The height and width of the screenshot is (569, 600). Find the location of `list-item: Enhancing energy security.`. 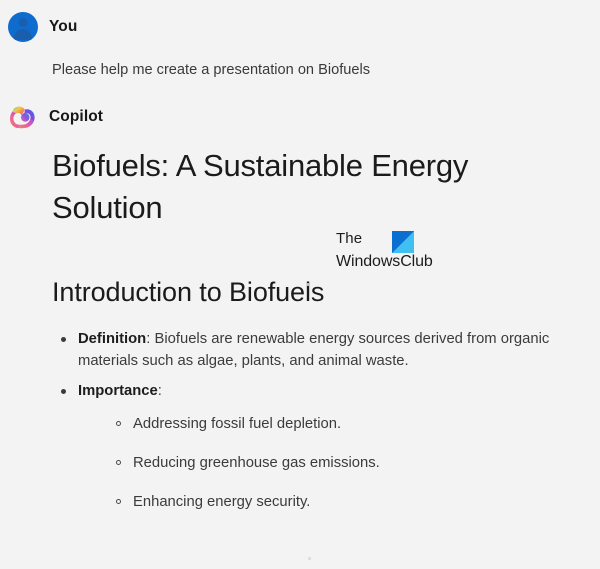

list-item: Enhancing energy security. is located at coordinates (344, 502).